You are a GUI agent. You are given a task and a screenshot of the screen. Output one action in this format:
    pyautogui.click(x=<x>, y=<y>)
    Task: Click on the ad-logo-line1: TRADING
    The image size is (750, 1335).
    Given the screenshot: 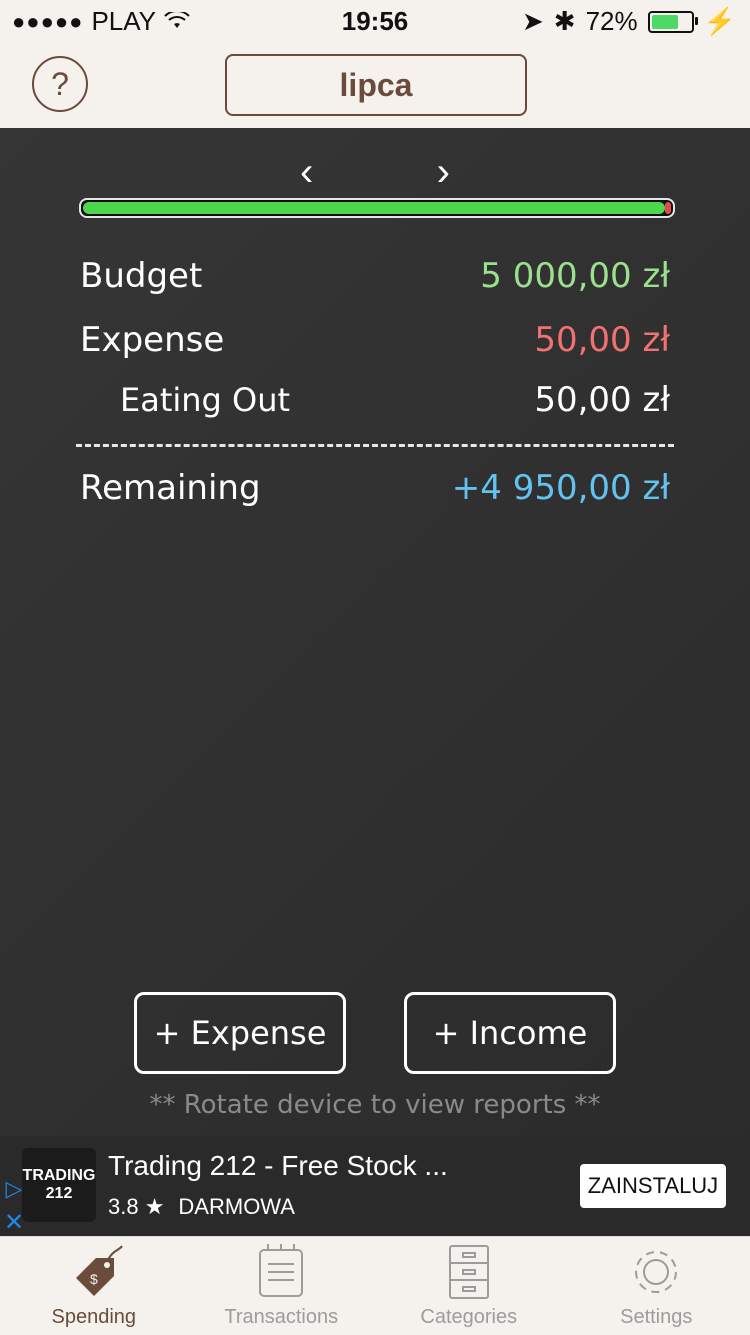 What is the action you would take?
    pyautogui.click(x=59, y=1175)
    